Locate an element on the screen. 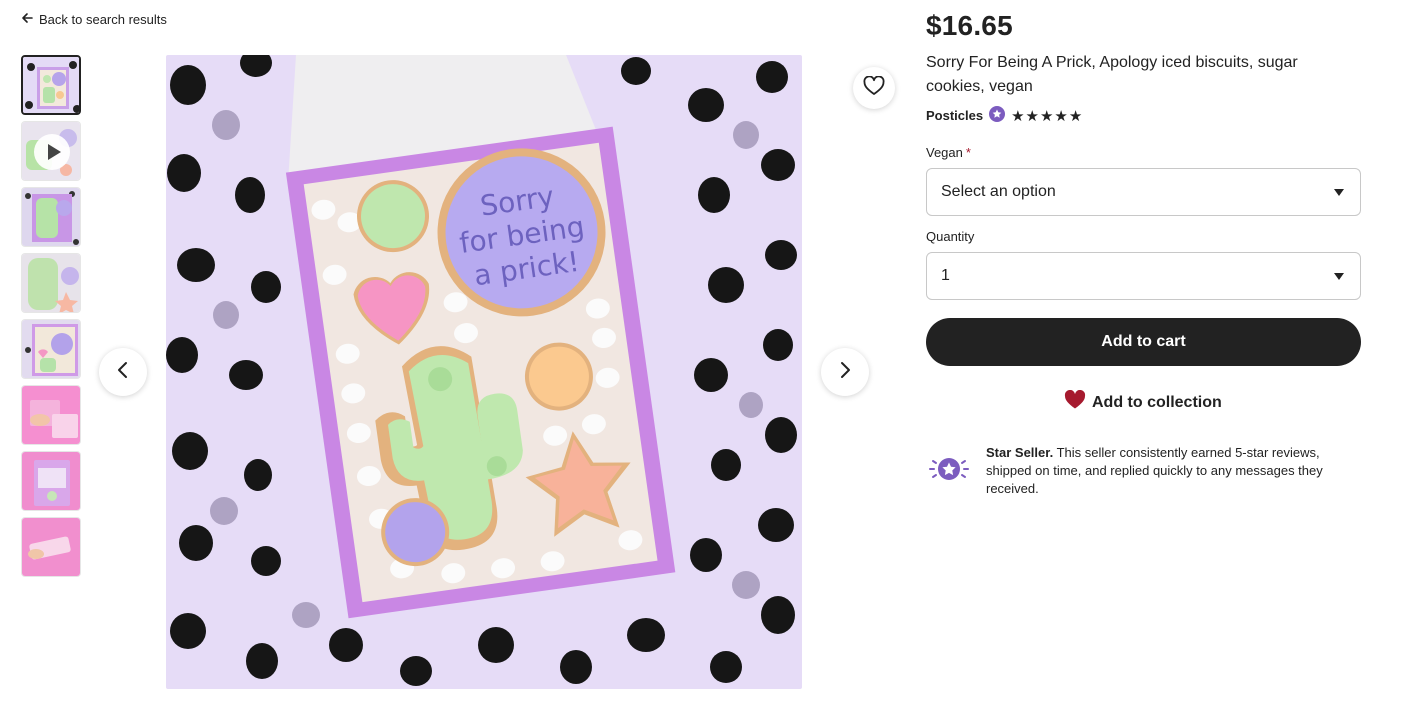  chevron-right-icon is located at coordinates (845, 372).